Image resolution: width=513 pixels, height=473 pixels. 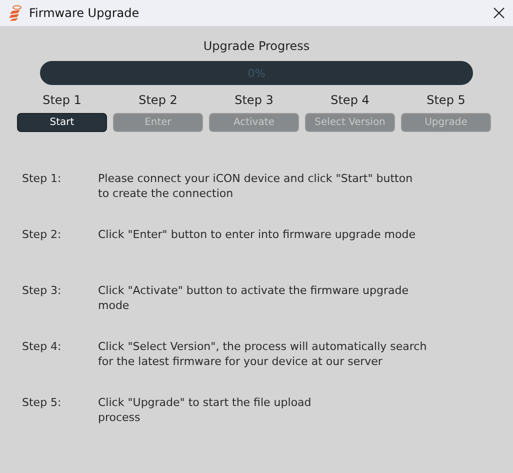 What do you see at coordinates (256, 46) in the screenshot?
I see `progress-title: Upgrade Progress` at bounding box center [256, 46].